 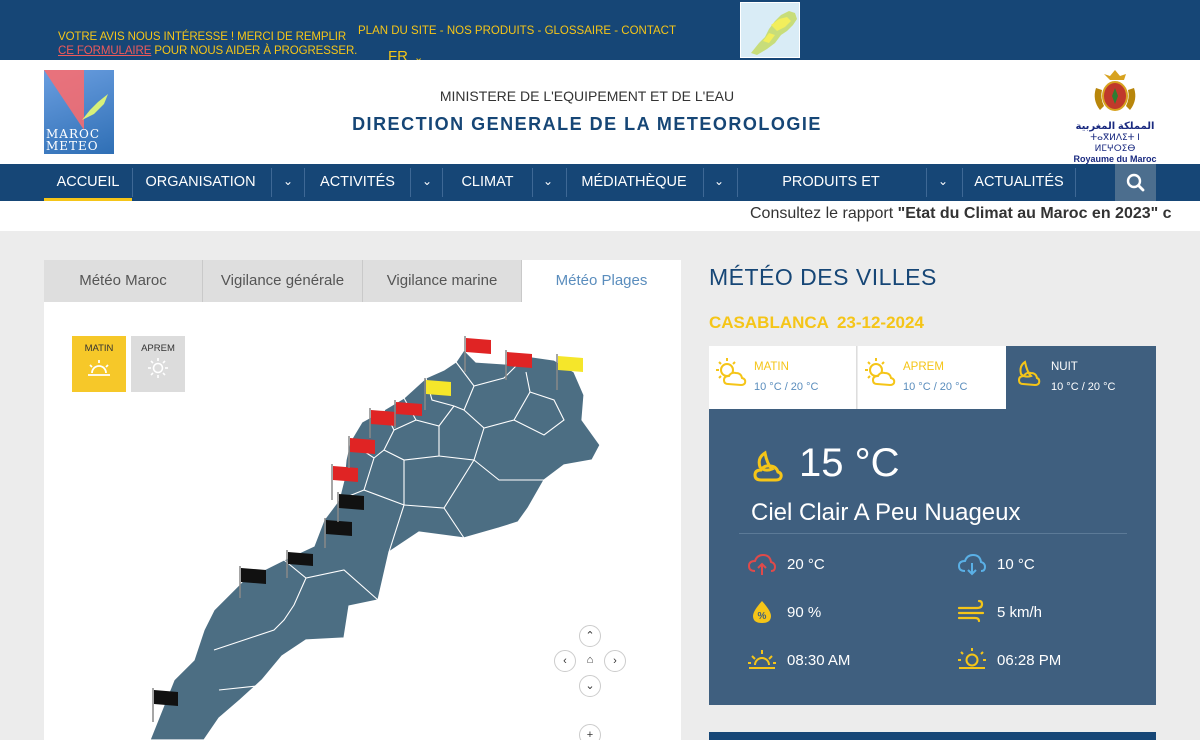 I want to click on temp-max: 20 °C, so click(x=806, y=564).